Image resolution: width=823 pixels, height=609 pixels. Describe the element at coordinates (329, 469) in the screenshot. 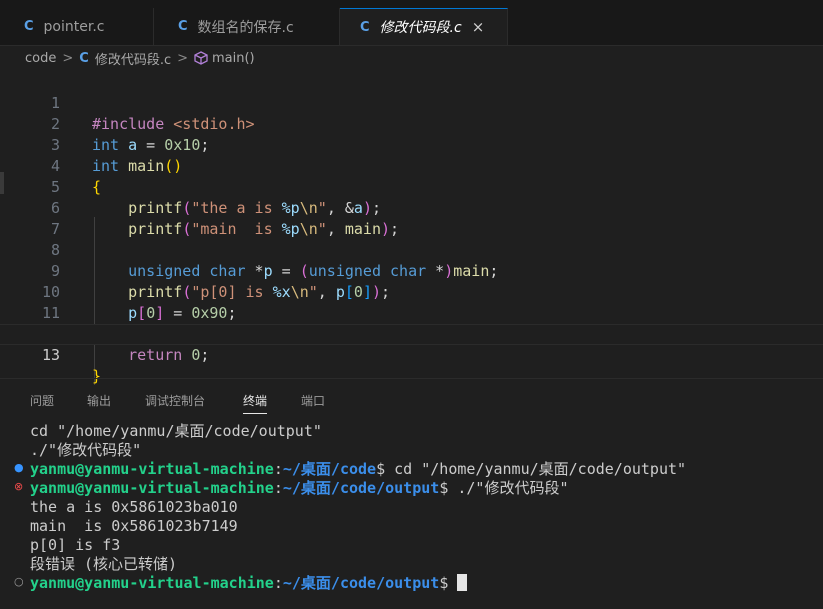

I see `prompt-path: ~/桌面/code` at that location.